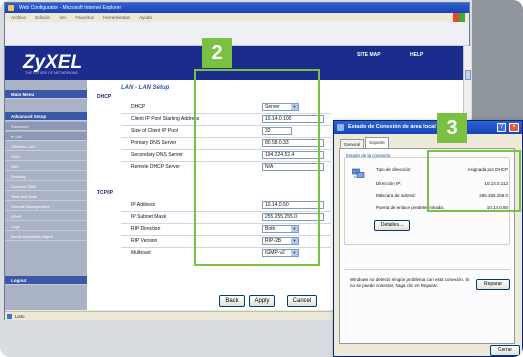 This screenshot has width=523, height=357. I want to click on close-icon: ×, so click(514, 127).